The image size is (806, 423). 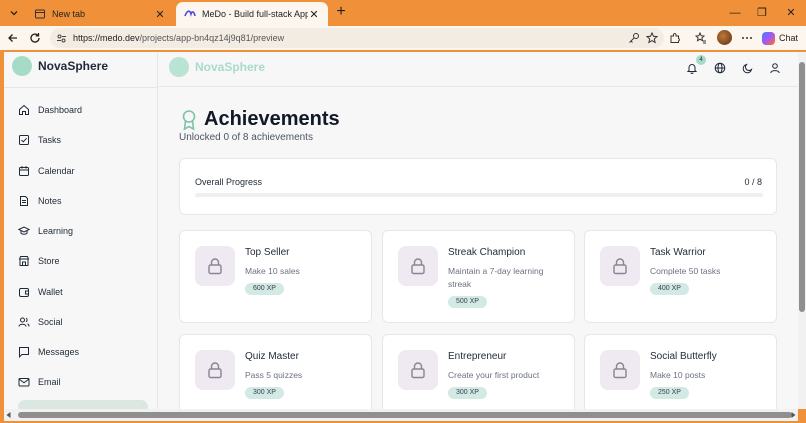 I want to click on progress-bar, so click(x=479, y=195).